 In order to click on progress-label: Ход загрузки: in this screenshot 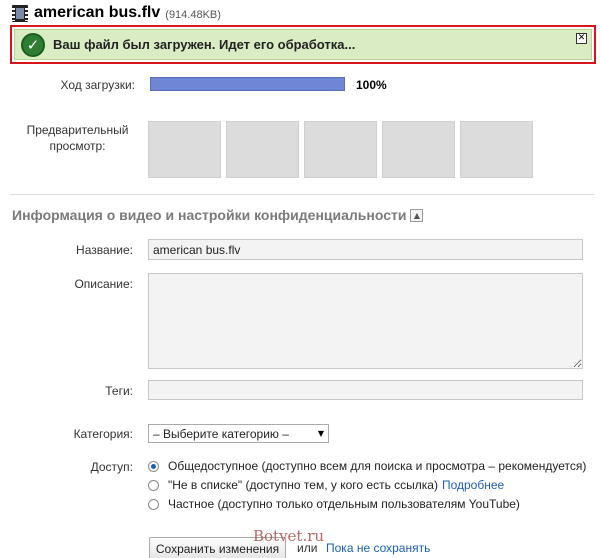, I will do `click(98, 85)`.